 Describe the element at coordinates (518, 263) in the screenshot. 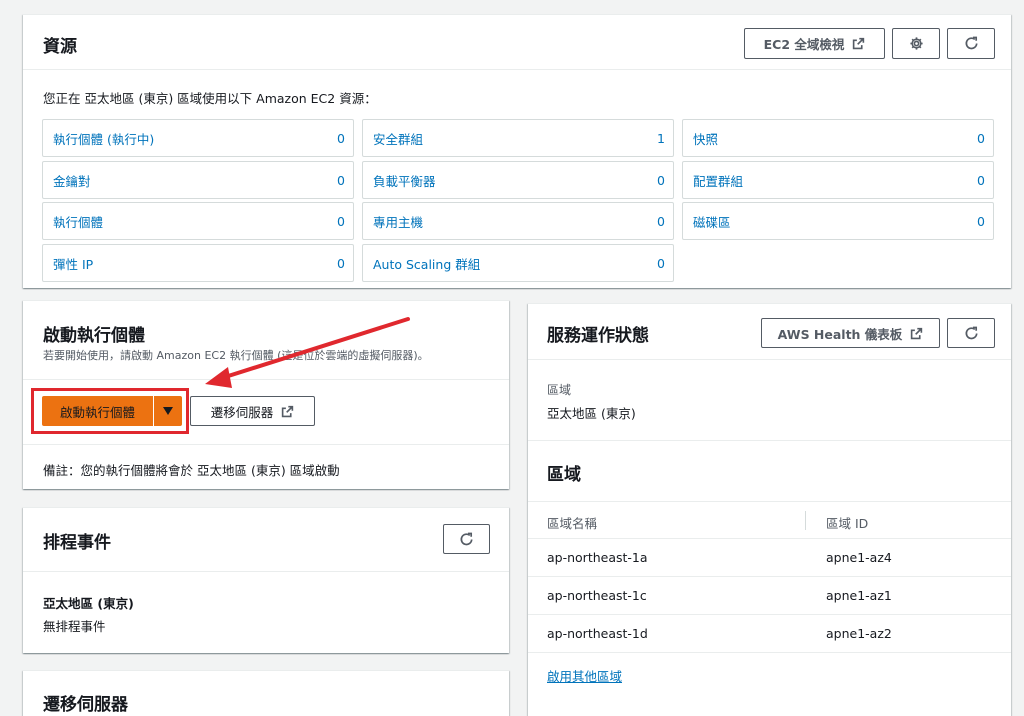

I see `resource-auto-scaling-groups: Auto Scaling 群組 0` at that location.